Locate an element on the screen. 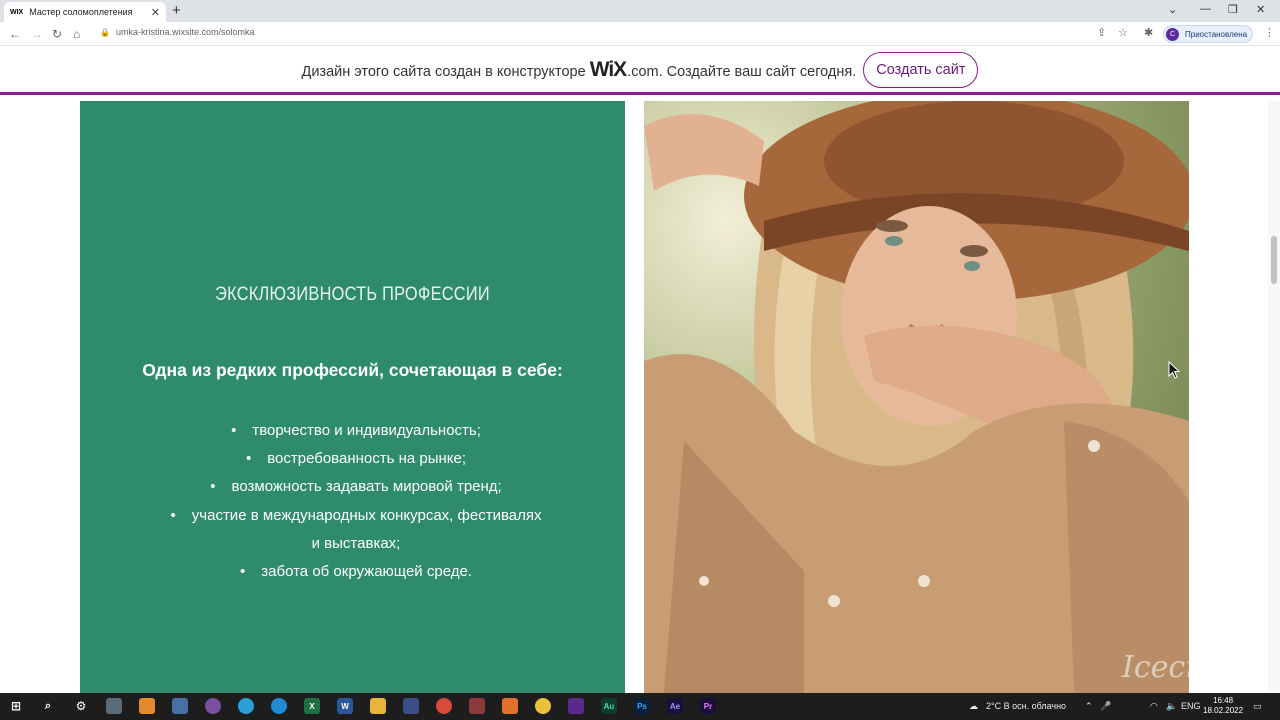  settings-gear-icon: ⚙ is located at coordinates (81, 706).